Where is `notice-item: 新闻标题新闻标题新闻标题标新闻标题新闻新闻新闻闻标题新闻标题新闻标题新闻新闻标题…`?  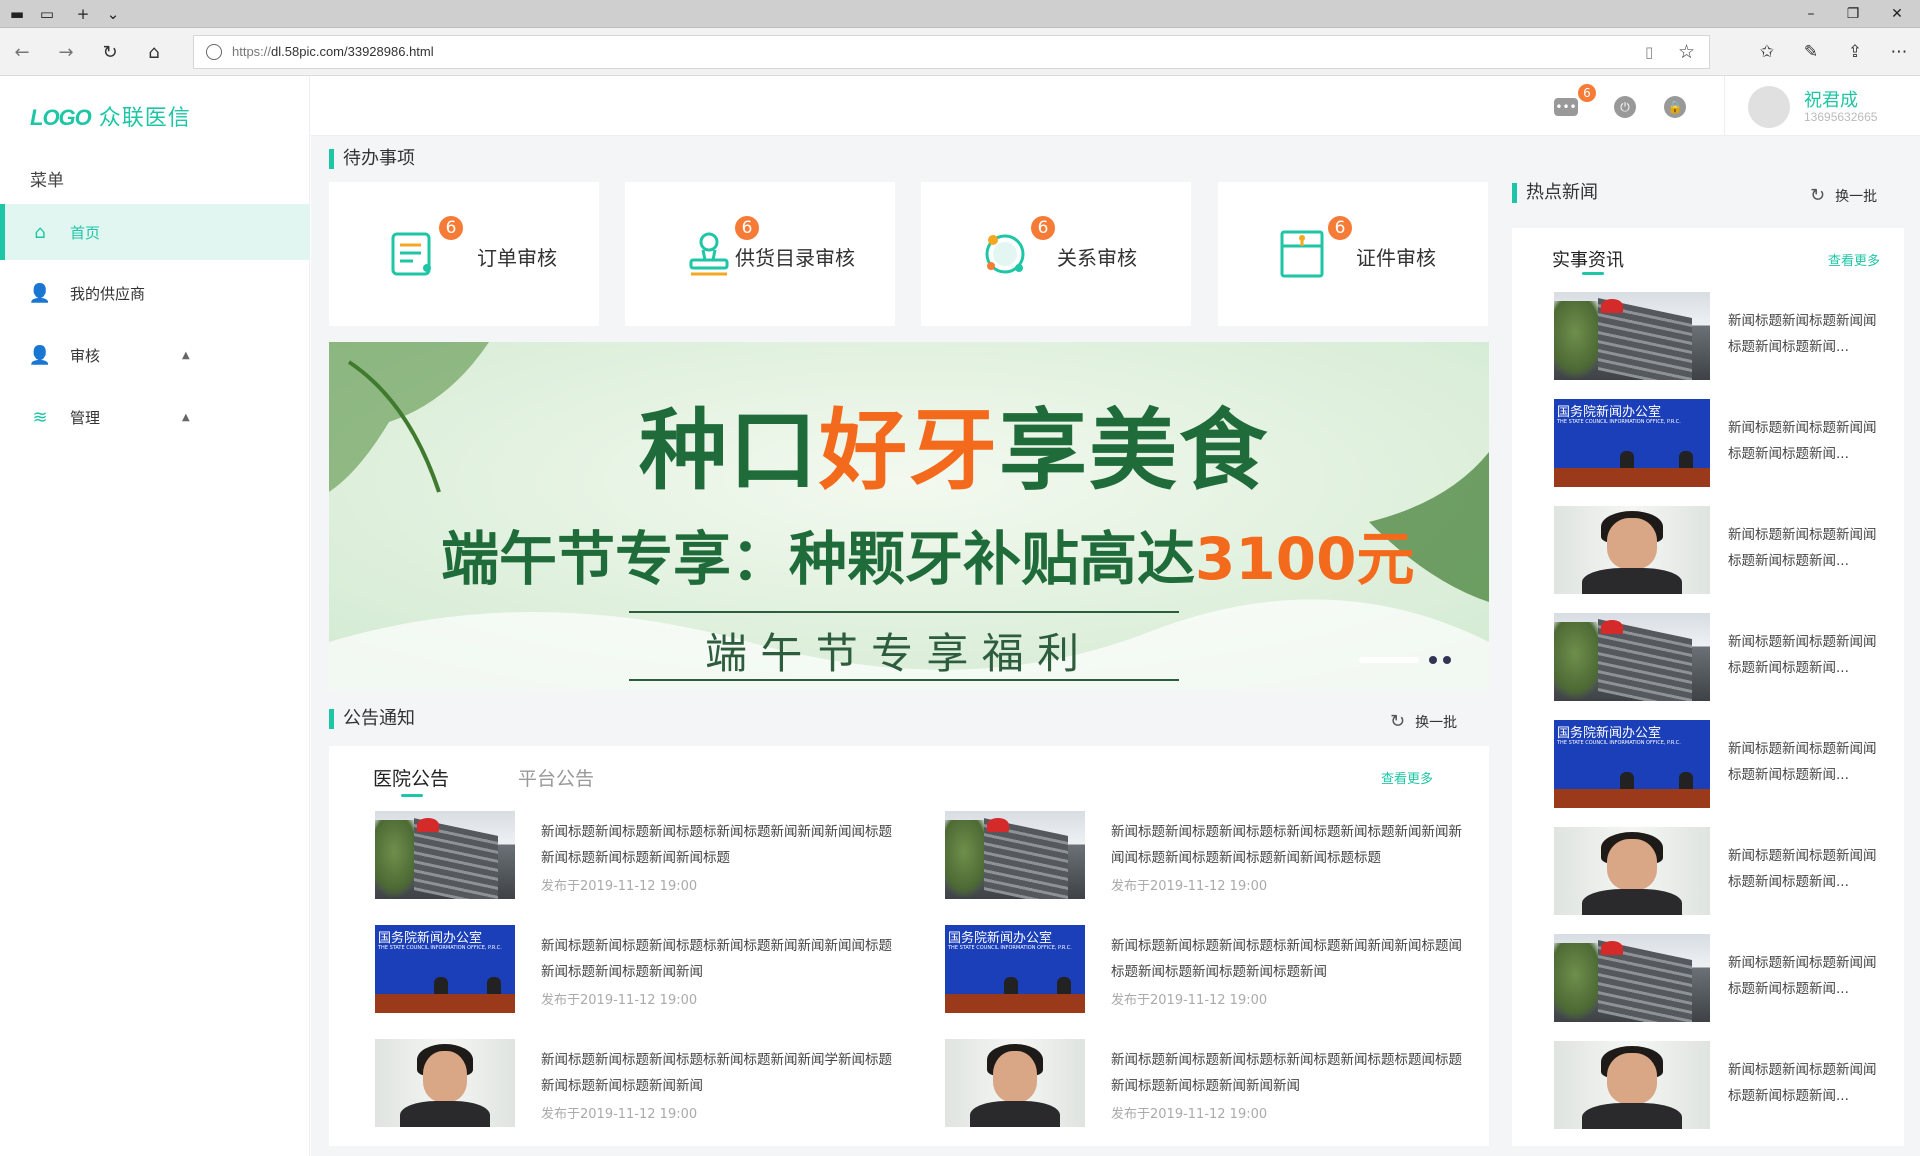 notice-item: 新闻标题新闻标题新闻标题标新闻标题新闻新闻新闻闻标题新闻标题新闻标题新闻新闻标题… is located at coordinates (645, 856).